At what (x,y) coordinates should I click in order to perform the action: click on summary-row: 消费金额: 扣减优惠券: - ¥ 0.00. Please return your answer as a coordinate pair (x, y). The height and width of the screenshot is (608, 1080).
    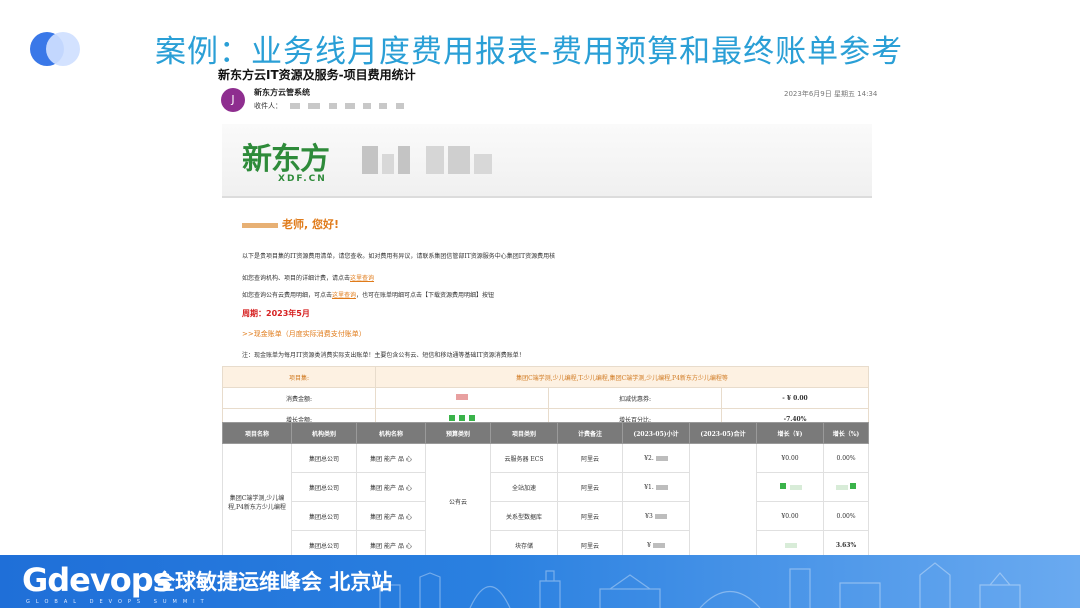
    Looking at the image, I should click on (545, 398).